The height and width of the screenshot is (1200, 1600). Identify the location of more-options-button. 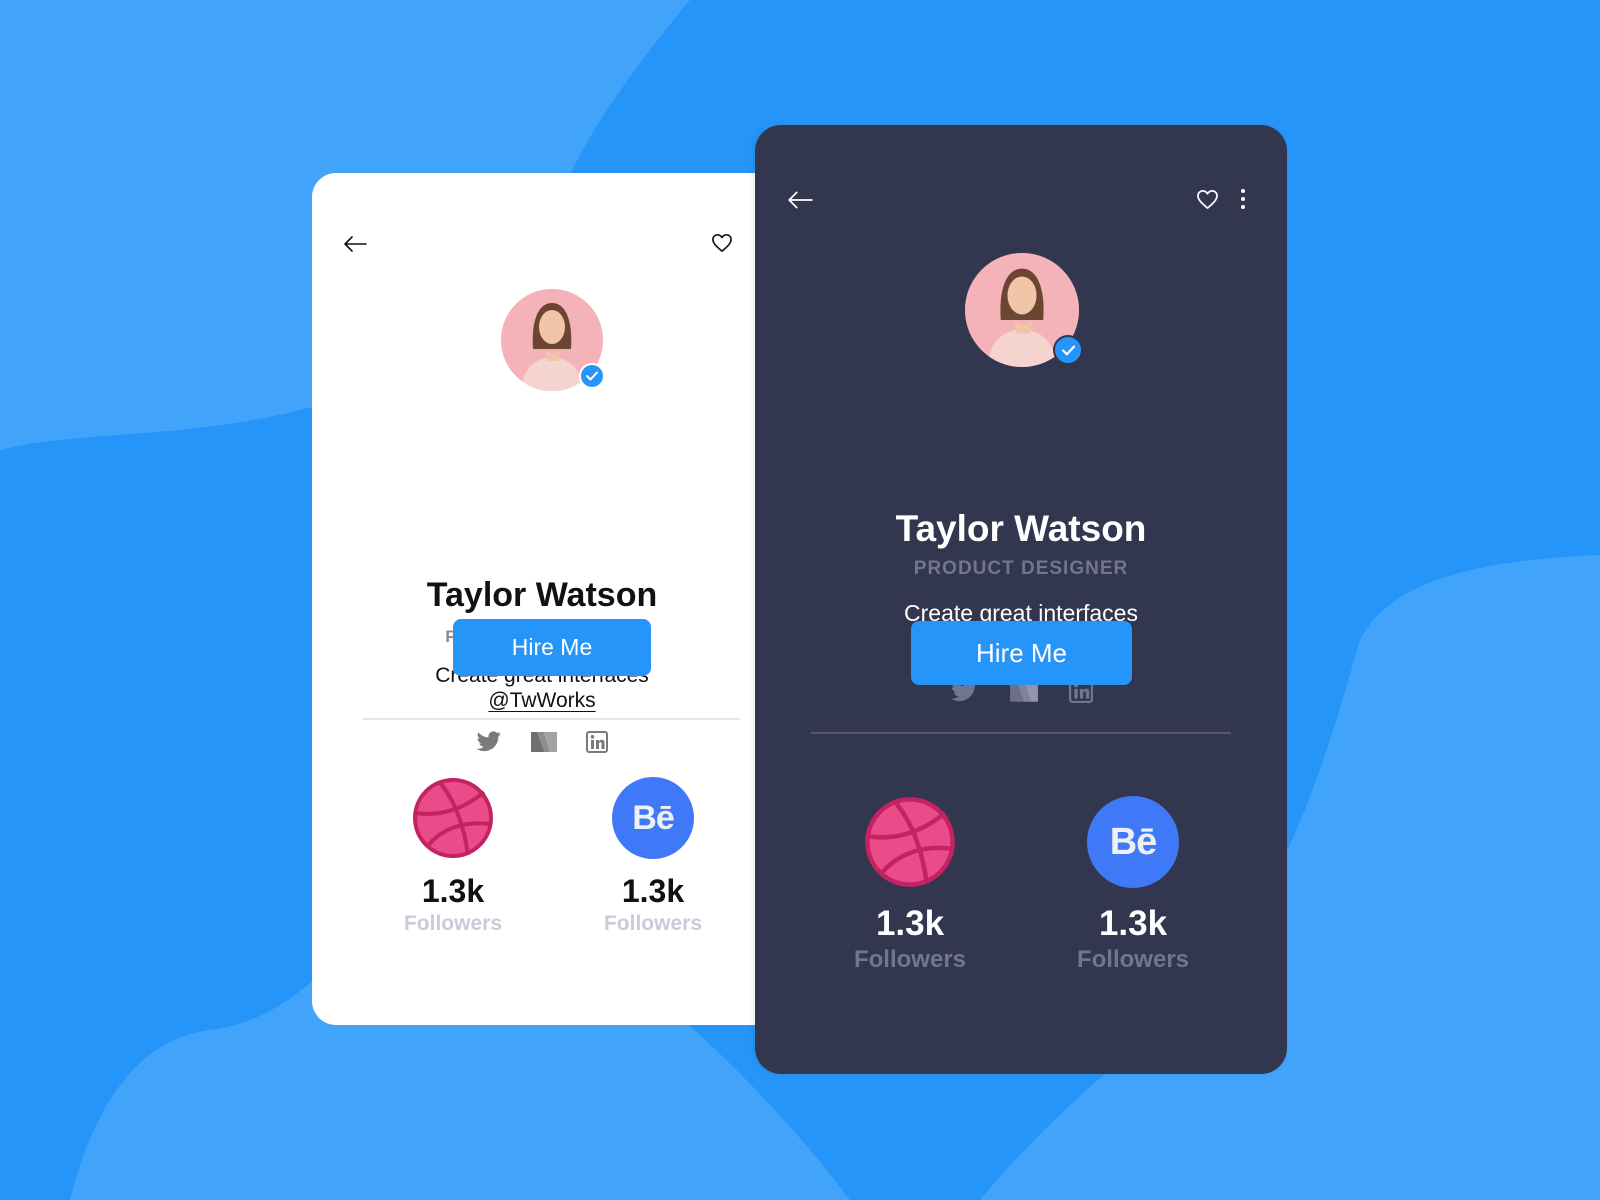
(1243, 199).